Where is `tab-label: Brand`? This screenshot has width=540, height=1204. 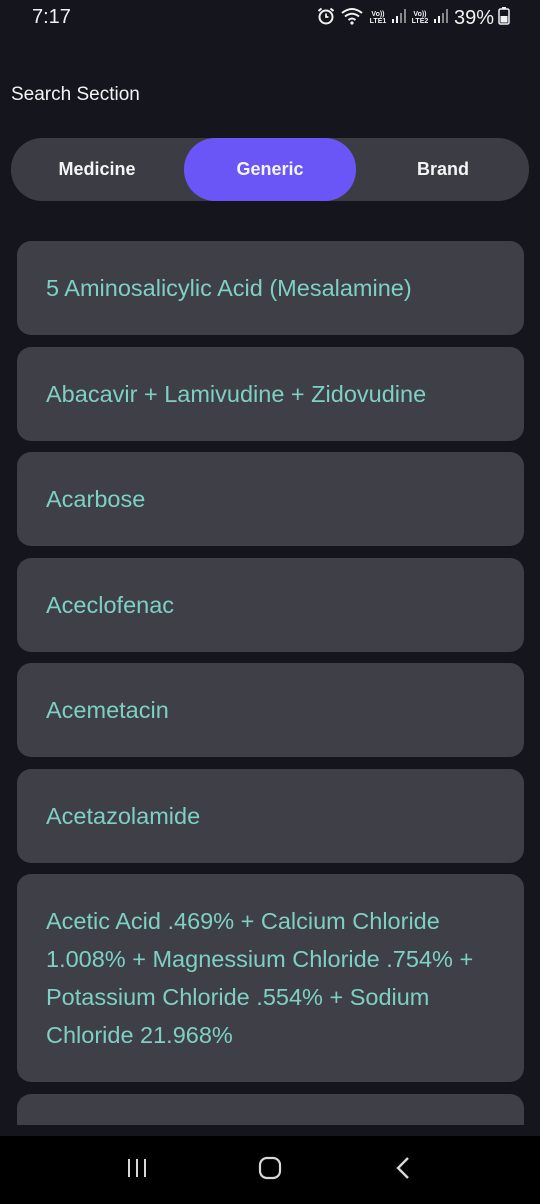
tab-label: Brand is located at coordinates (442, 169).